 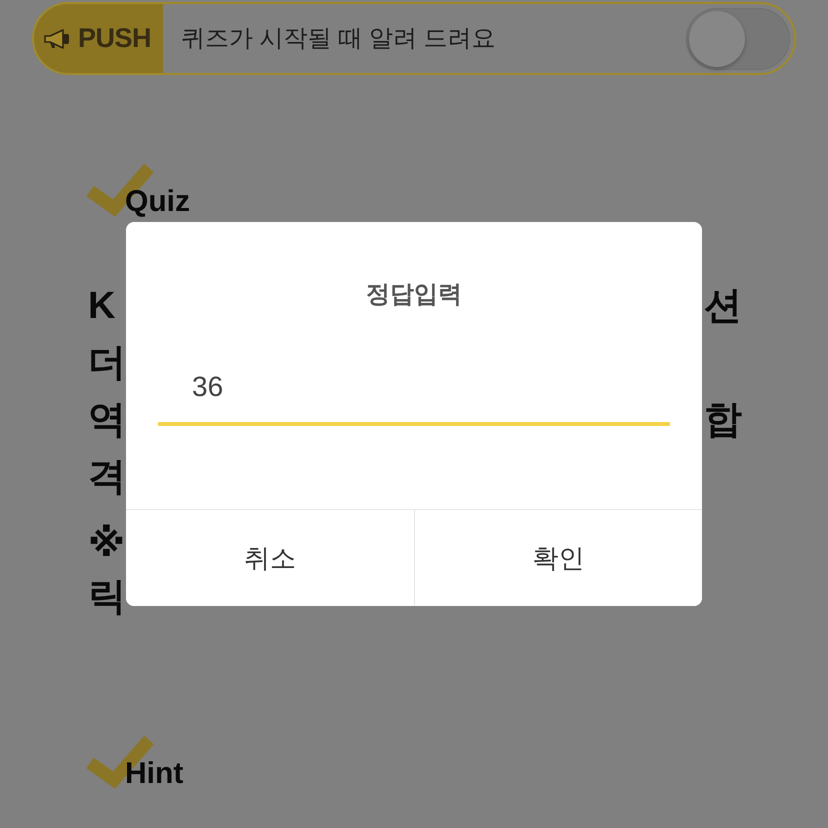 I want to click on quiz-text: 릭, so click(x=107, y=597).